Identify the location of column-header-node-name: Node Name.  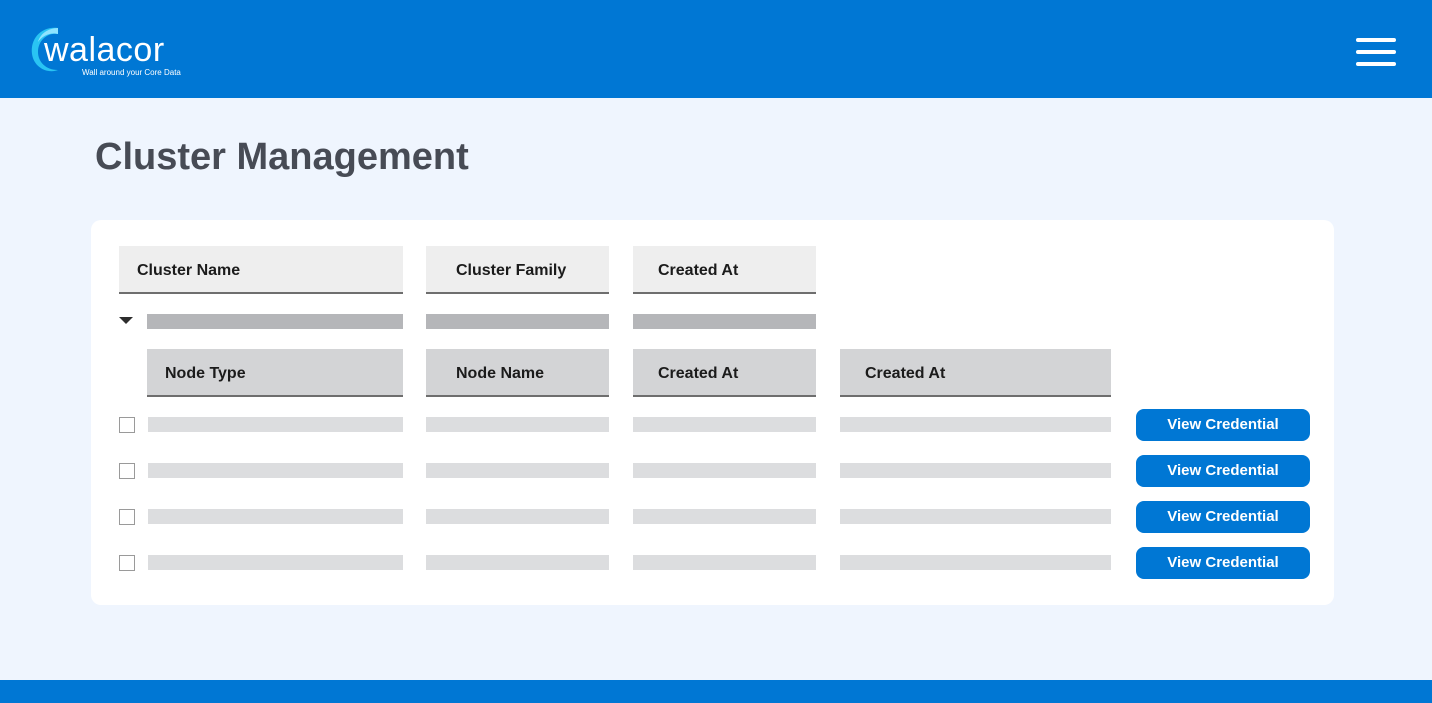
(517, 373).